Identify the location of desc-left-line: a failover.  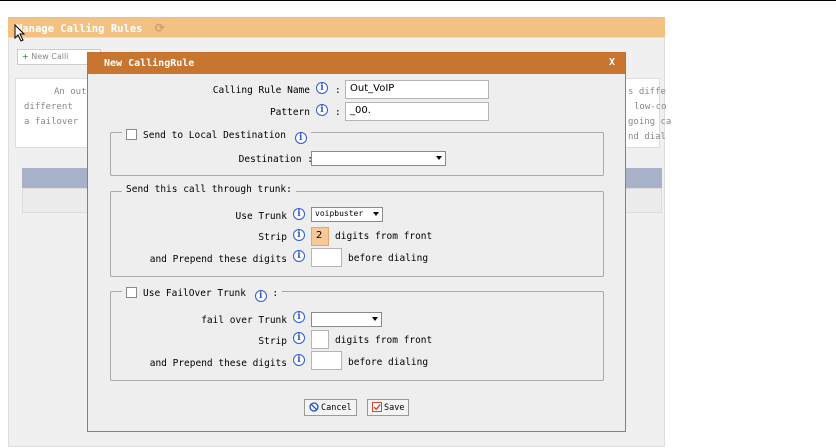
(51, 122).